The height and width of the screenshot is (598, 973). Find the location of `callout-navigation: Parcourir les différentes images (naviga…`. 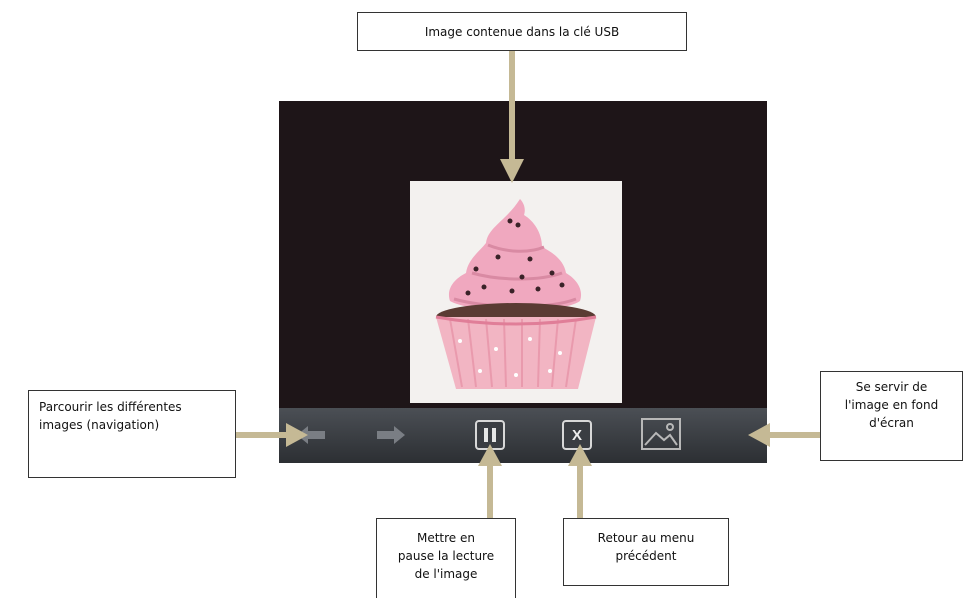

callout-navigation: Parcourir les différentes images (naviga… is located at coordinates (132, 434).